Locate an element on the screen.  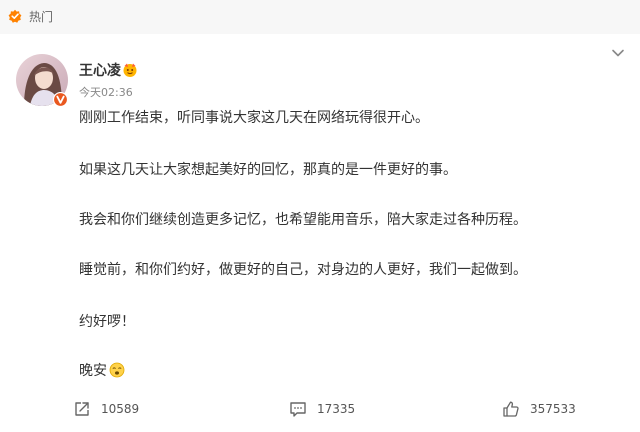
comment-button: 17335 is located at coordinates (329, 409).